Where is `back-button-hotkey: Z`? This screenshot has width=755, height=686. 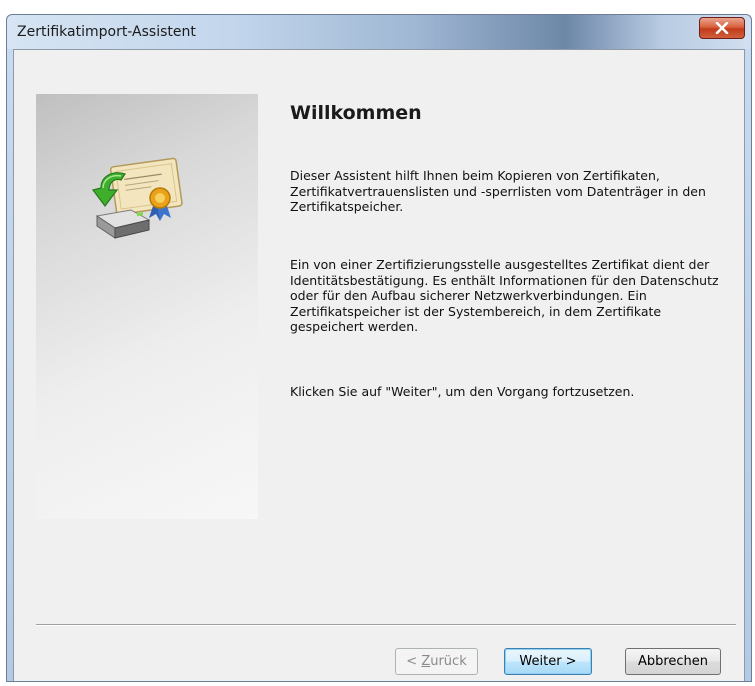 back-button-hotkey: Z is located at coordinates (426, 661).